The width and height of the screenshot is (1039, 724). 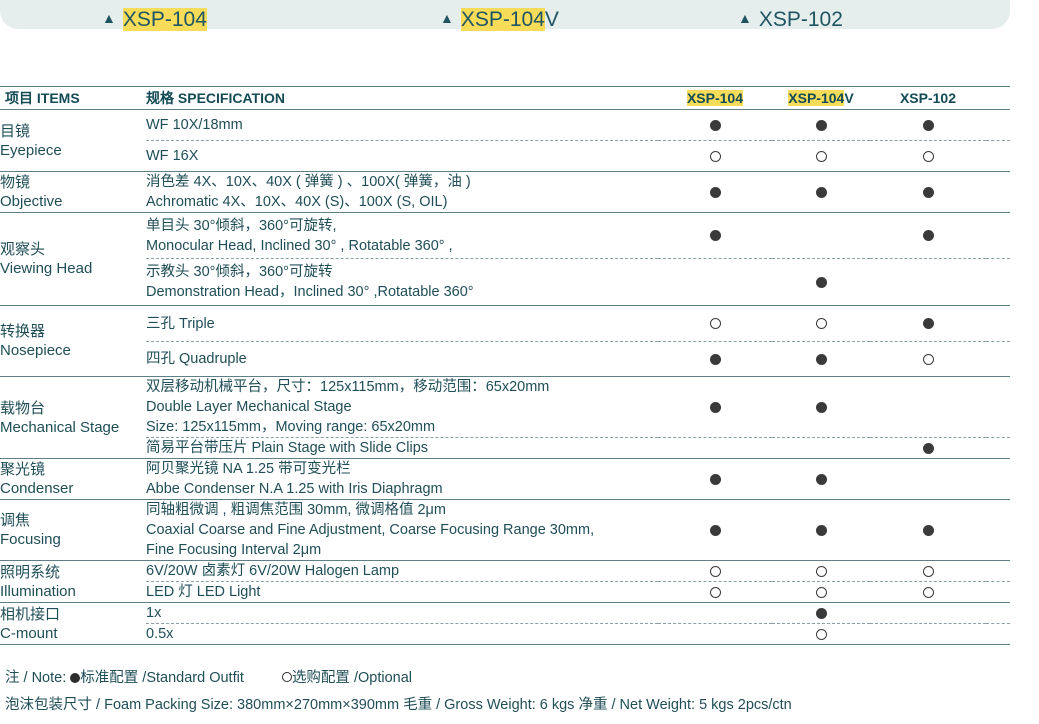 What do you see at coordinates (23, 331) in the screenshot?
I see `item-name-zh: 转换器` at bounding box center [23, 331].